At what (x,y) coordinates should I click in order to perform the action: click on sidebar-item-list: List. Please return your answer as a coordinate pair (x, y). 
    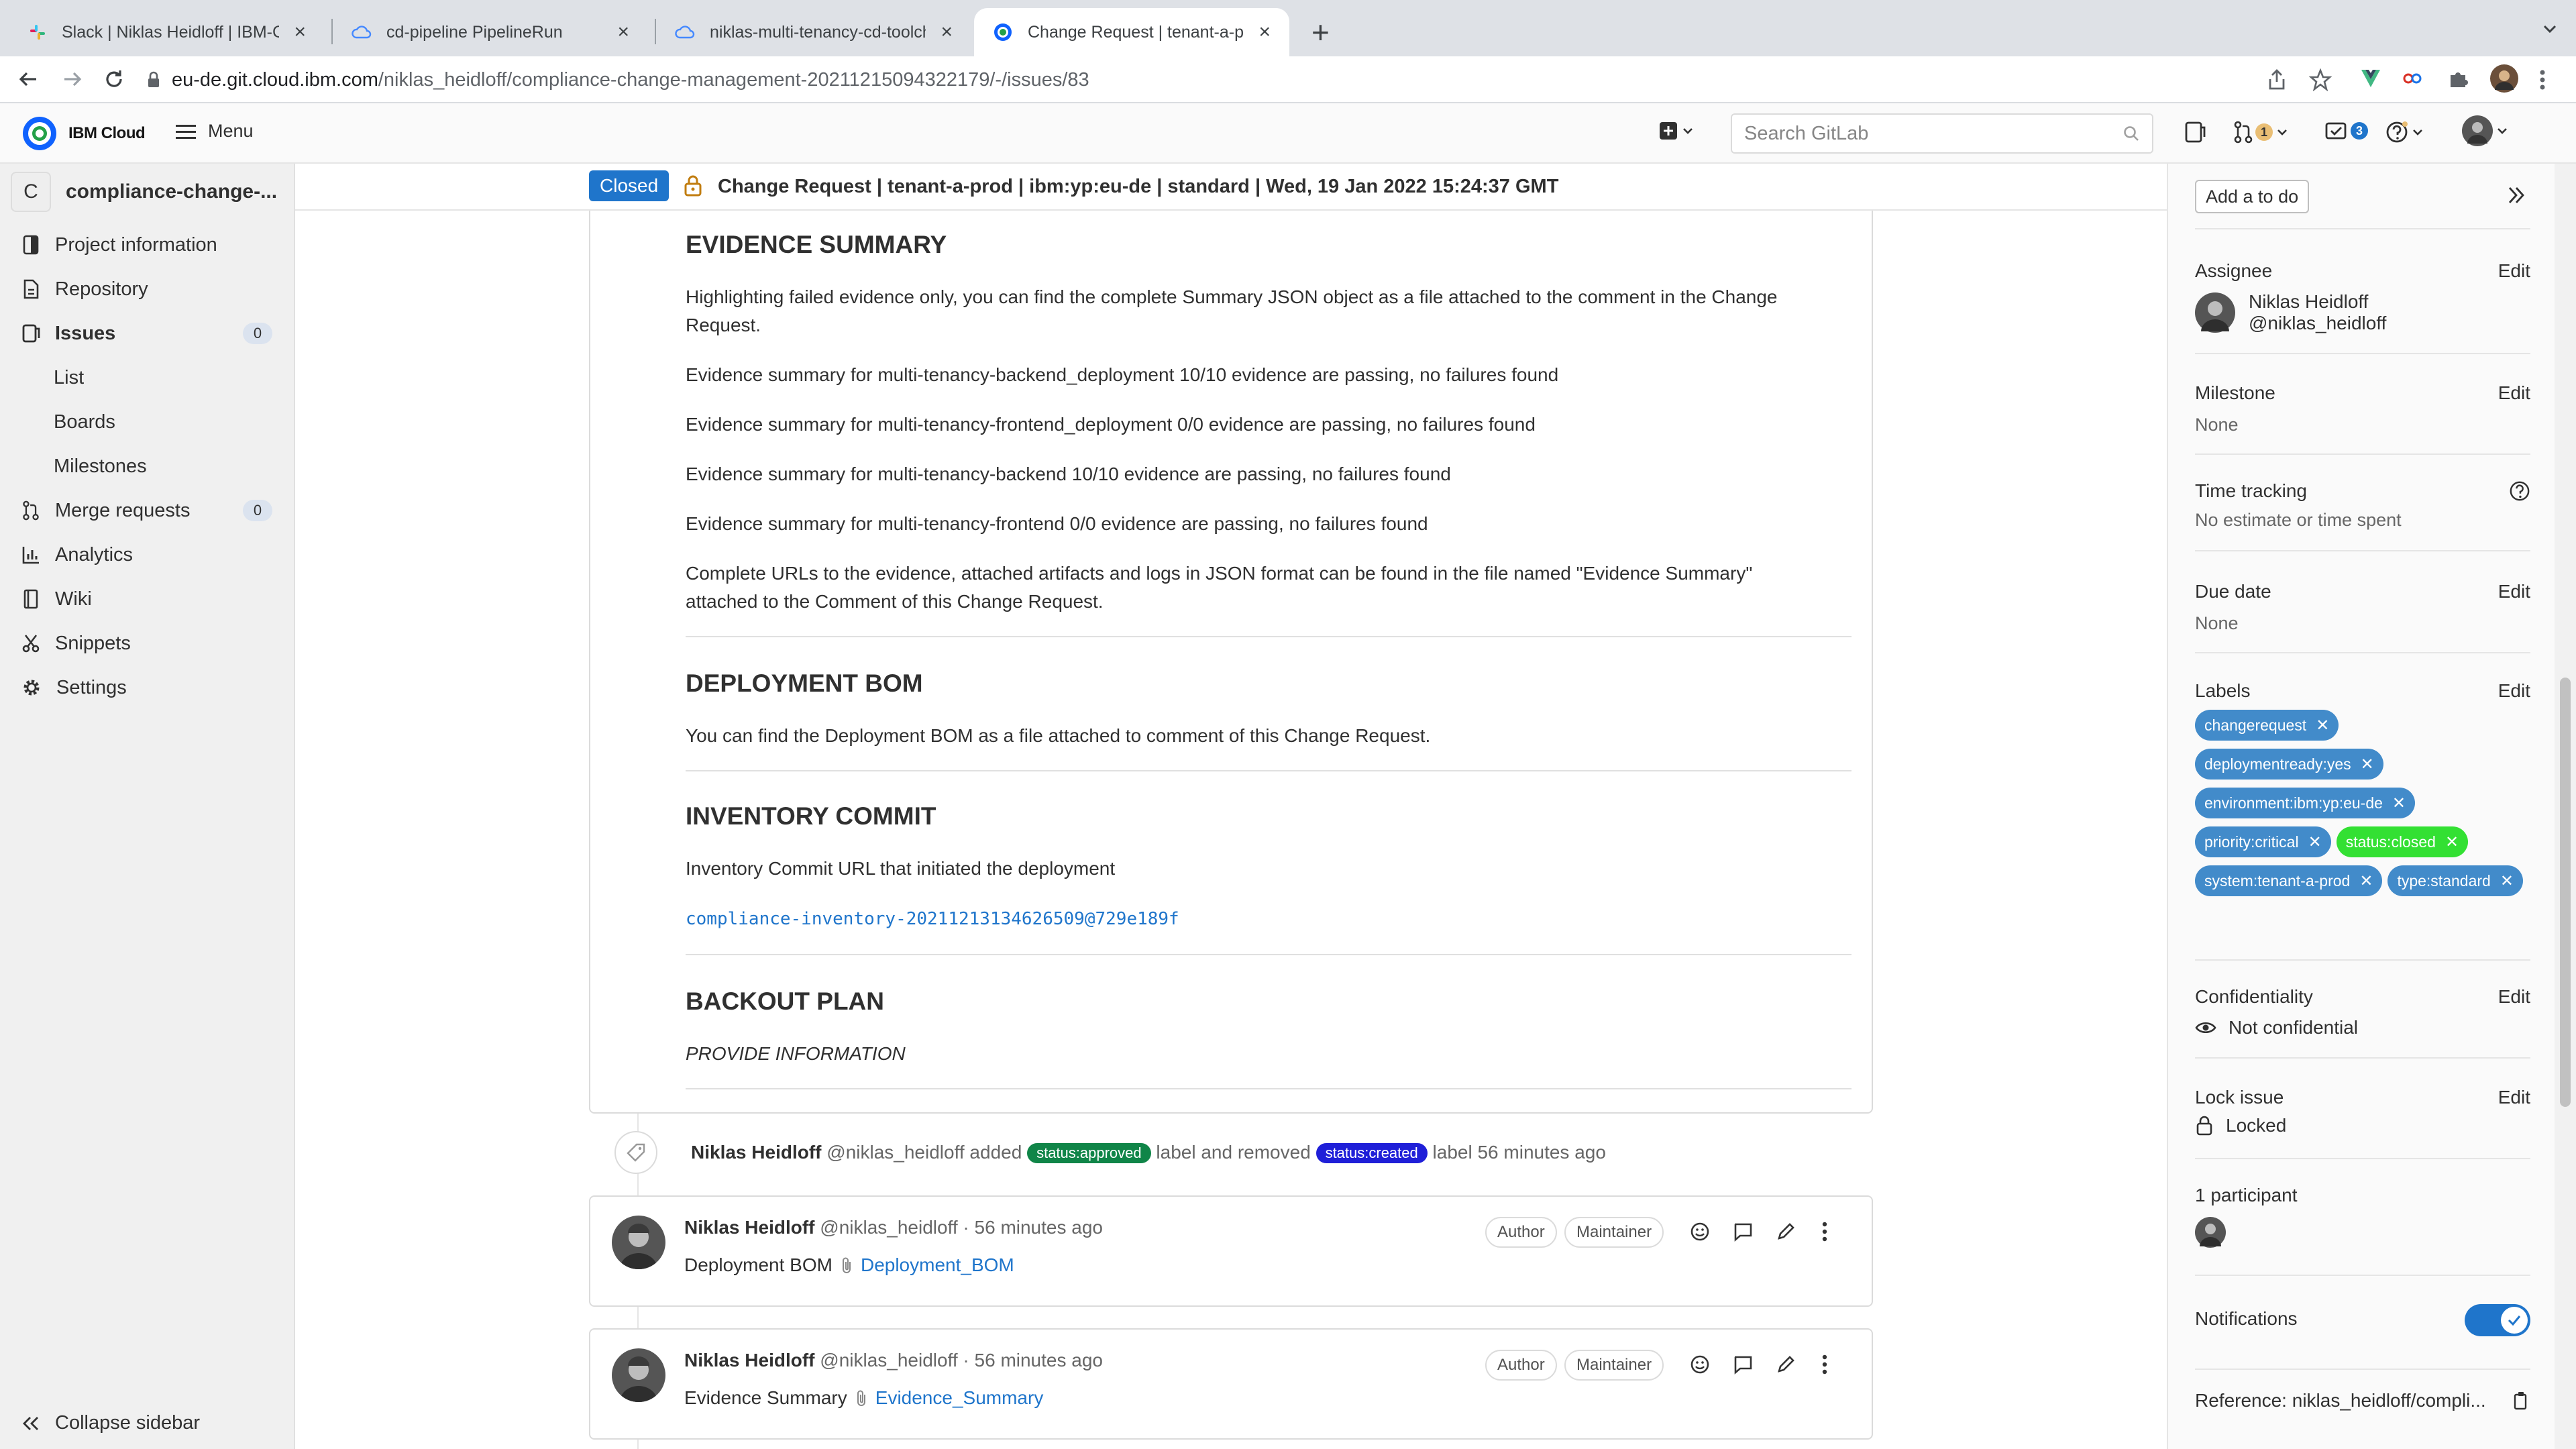
    Looking at the image, I should click on (147, 378).